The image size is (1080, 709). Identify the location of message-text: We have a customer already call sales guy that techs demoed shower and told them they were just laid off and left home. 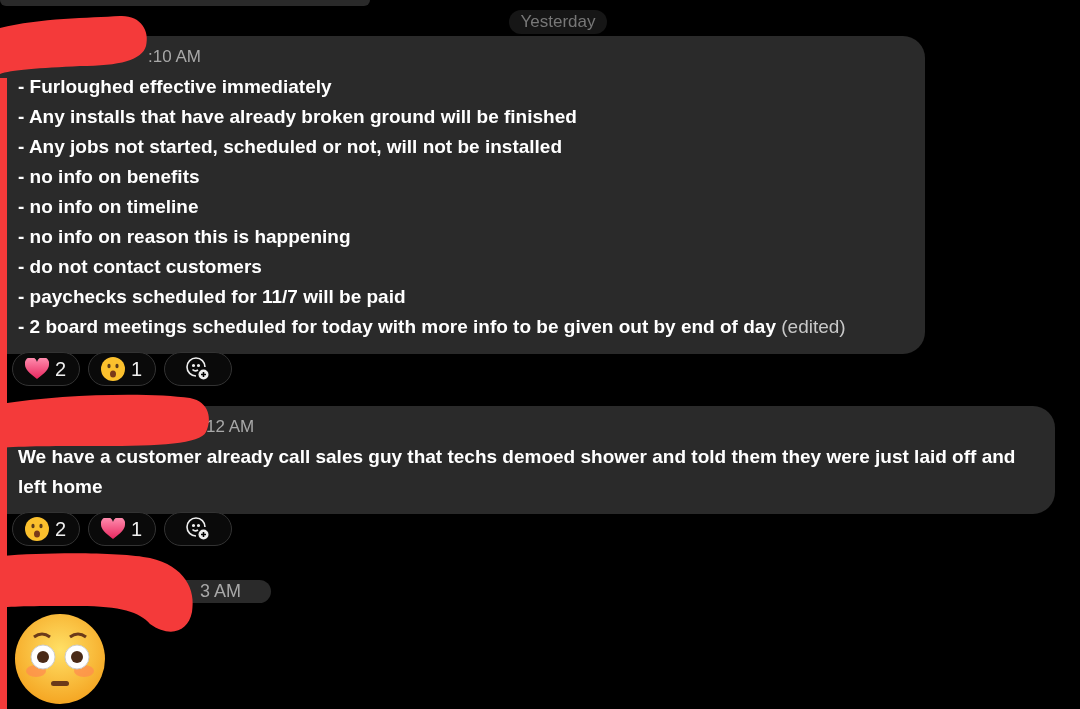
(517, 472).